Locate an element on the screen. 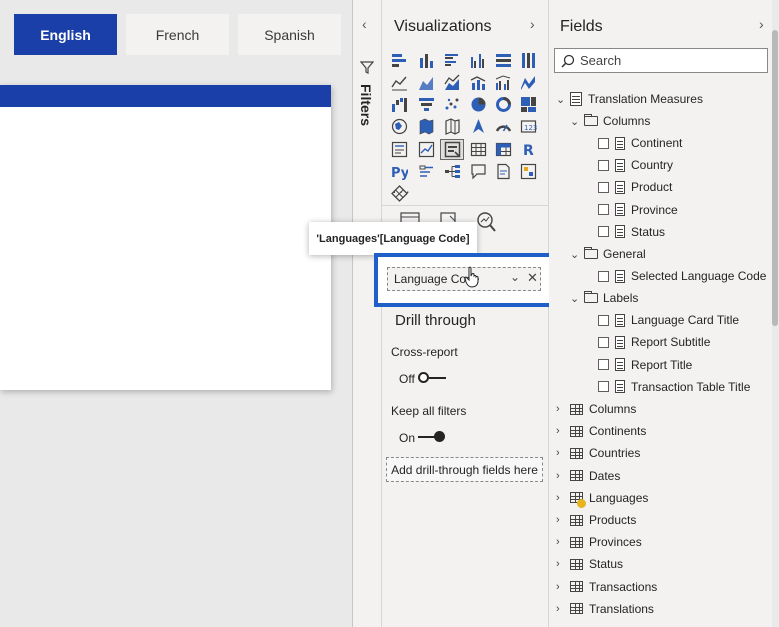 The height and width of the screenshot is (627, 779). tree-table-dates: › Dates is located at coordinates (588, 476).